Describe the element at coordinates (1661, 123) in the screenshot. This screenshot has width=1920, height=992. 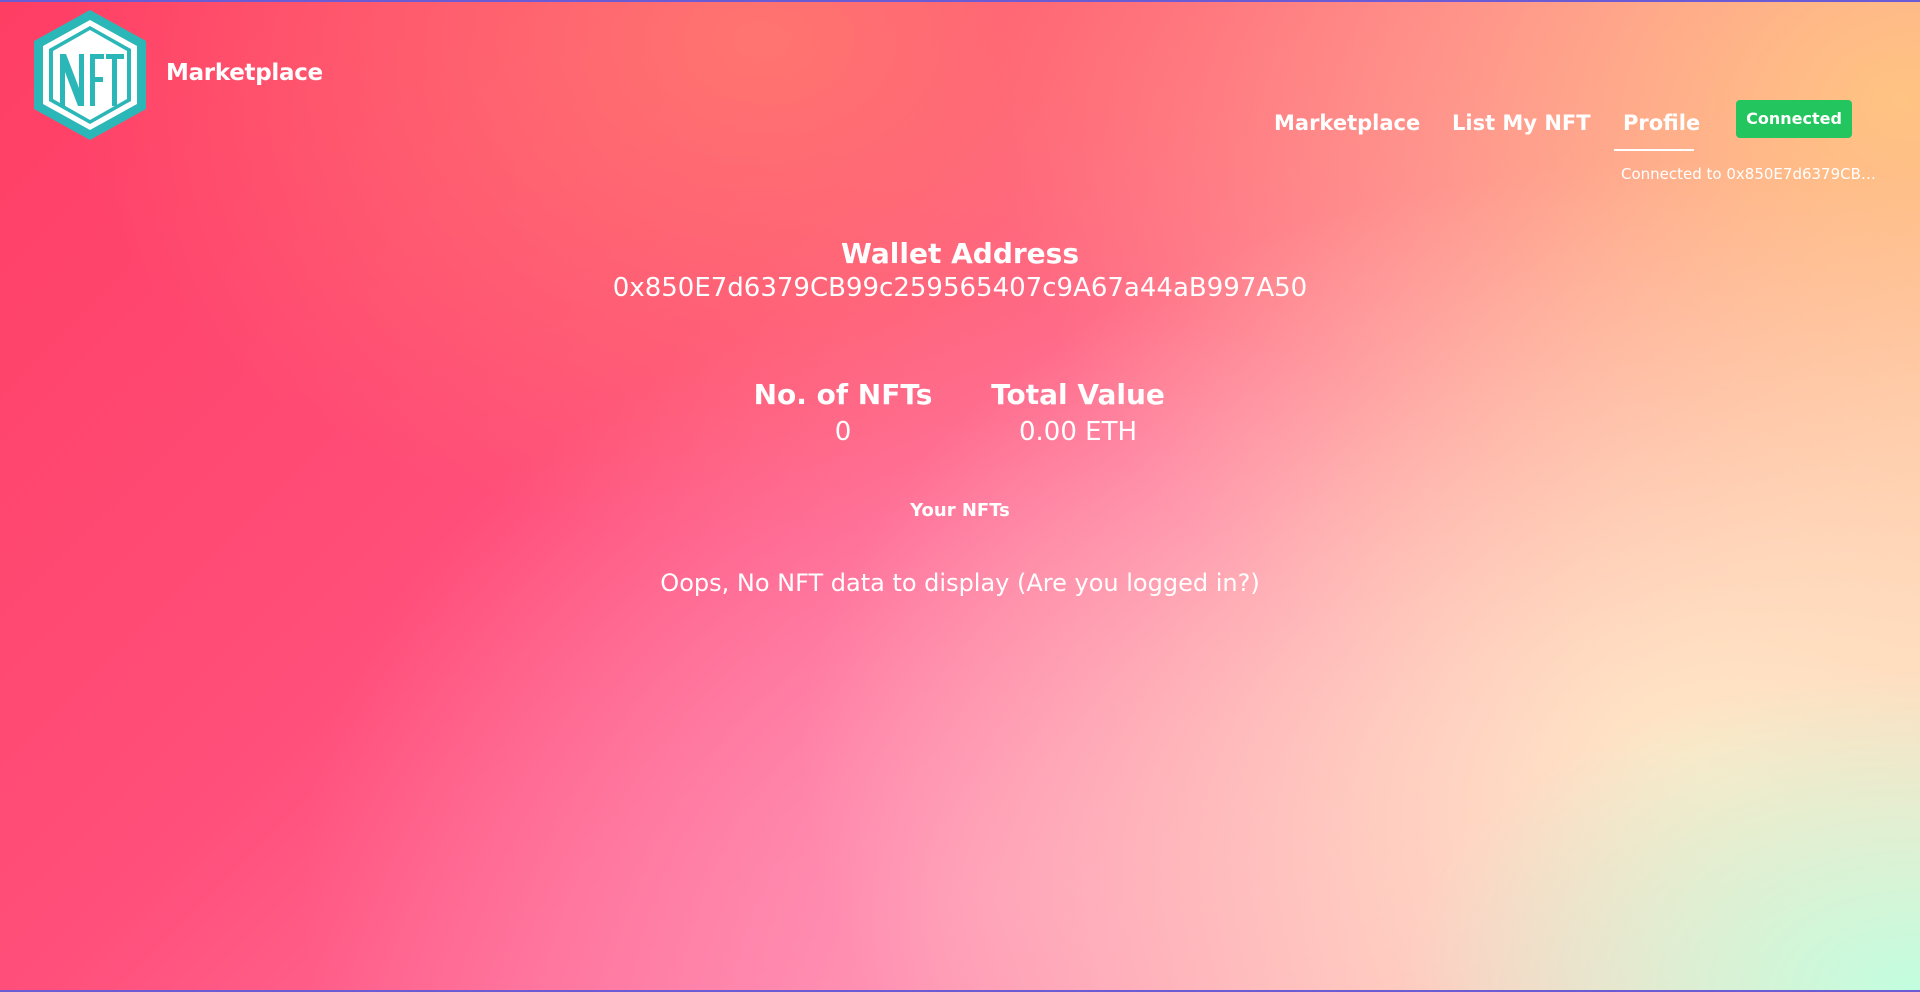
I see `nav-profile: Profile` at that location.